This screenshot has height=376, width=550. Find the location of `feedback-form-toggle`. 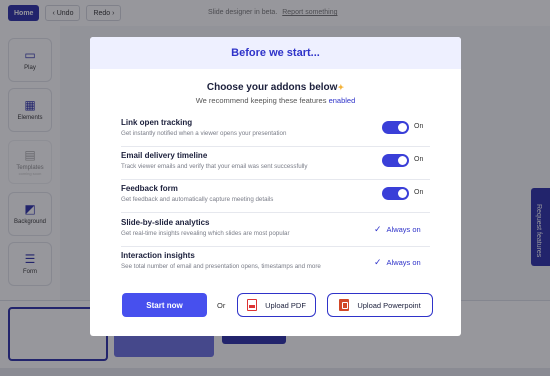

feedback-form-toggle is located at coordinates (395, 193).